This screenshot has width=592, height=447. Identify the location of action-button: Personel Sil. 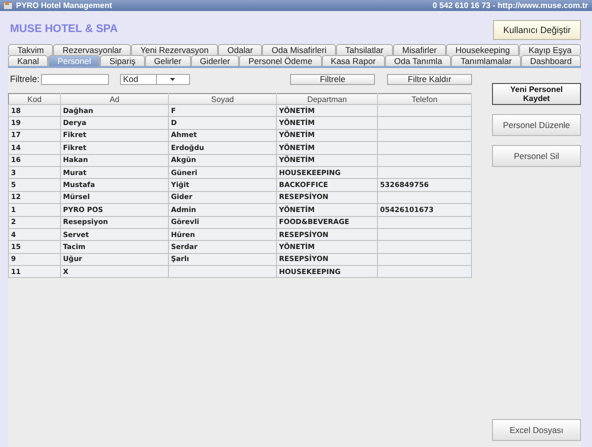
(536, 156).